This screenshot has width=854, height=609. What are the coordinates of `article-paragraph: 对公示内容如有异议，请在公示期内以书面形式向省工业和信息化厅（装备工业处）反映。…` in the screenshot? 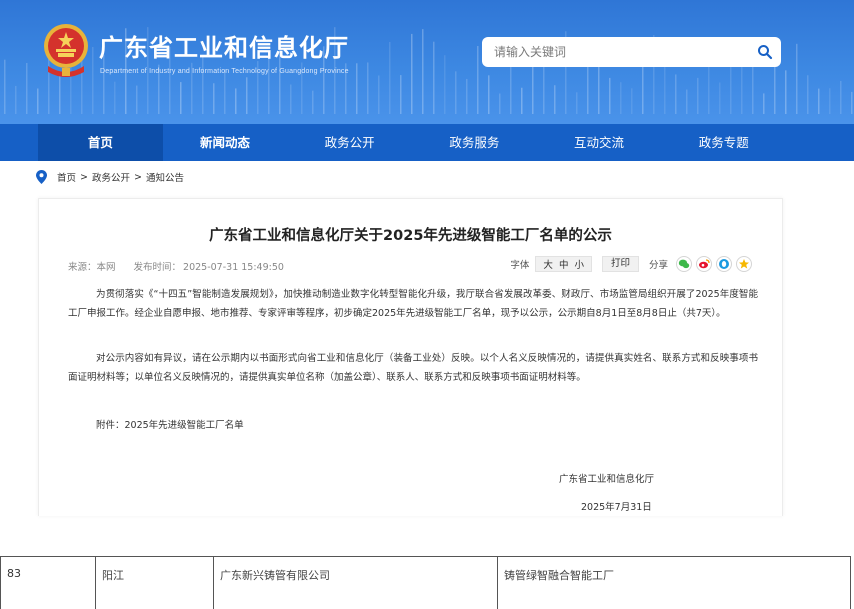 It's located at (413, 368).